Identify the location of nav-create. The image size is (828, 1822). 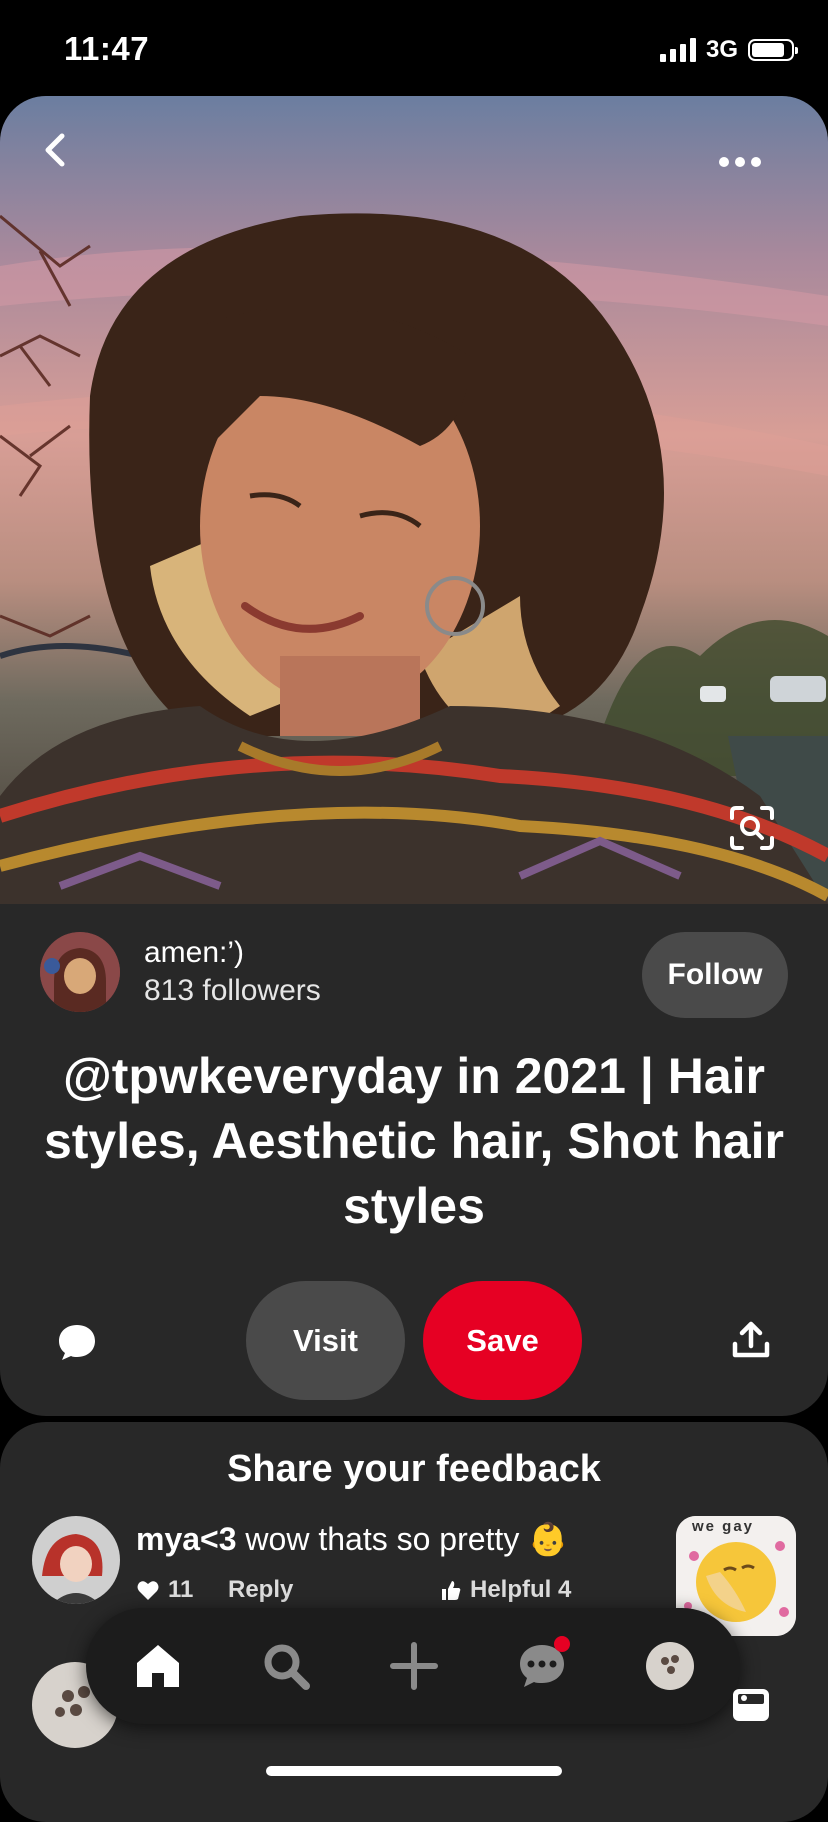
(414, 1666).